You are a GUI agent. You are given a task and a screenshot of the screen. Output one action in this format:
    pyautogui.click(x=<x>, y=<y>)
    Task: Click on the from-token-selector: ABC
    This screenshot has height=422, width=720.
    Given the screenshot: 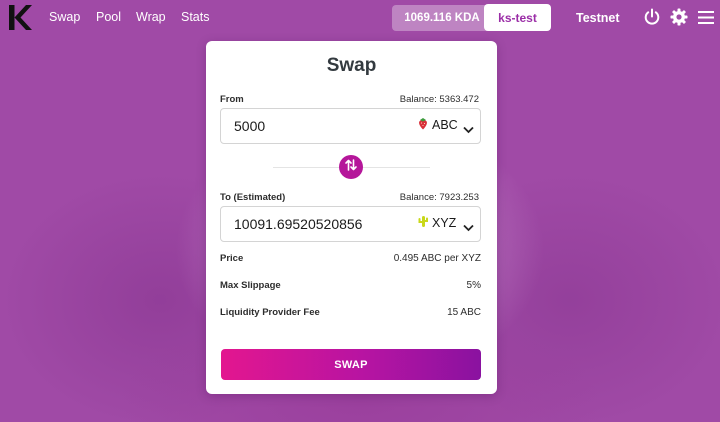 What is the action you would take?
    pyautogui.click(x=437, y=125)
    